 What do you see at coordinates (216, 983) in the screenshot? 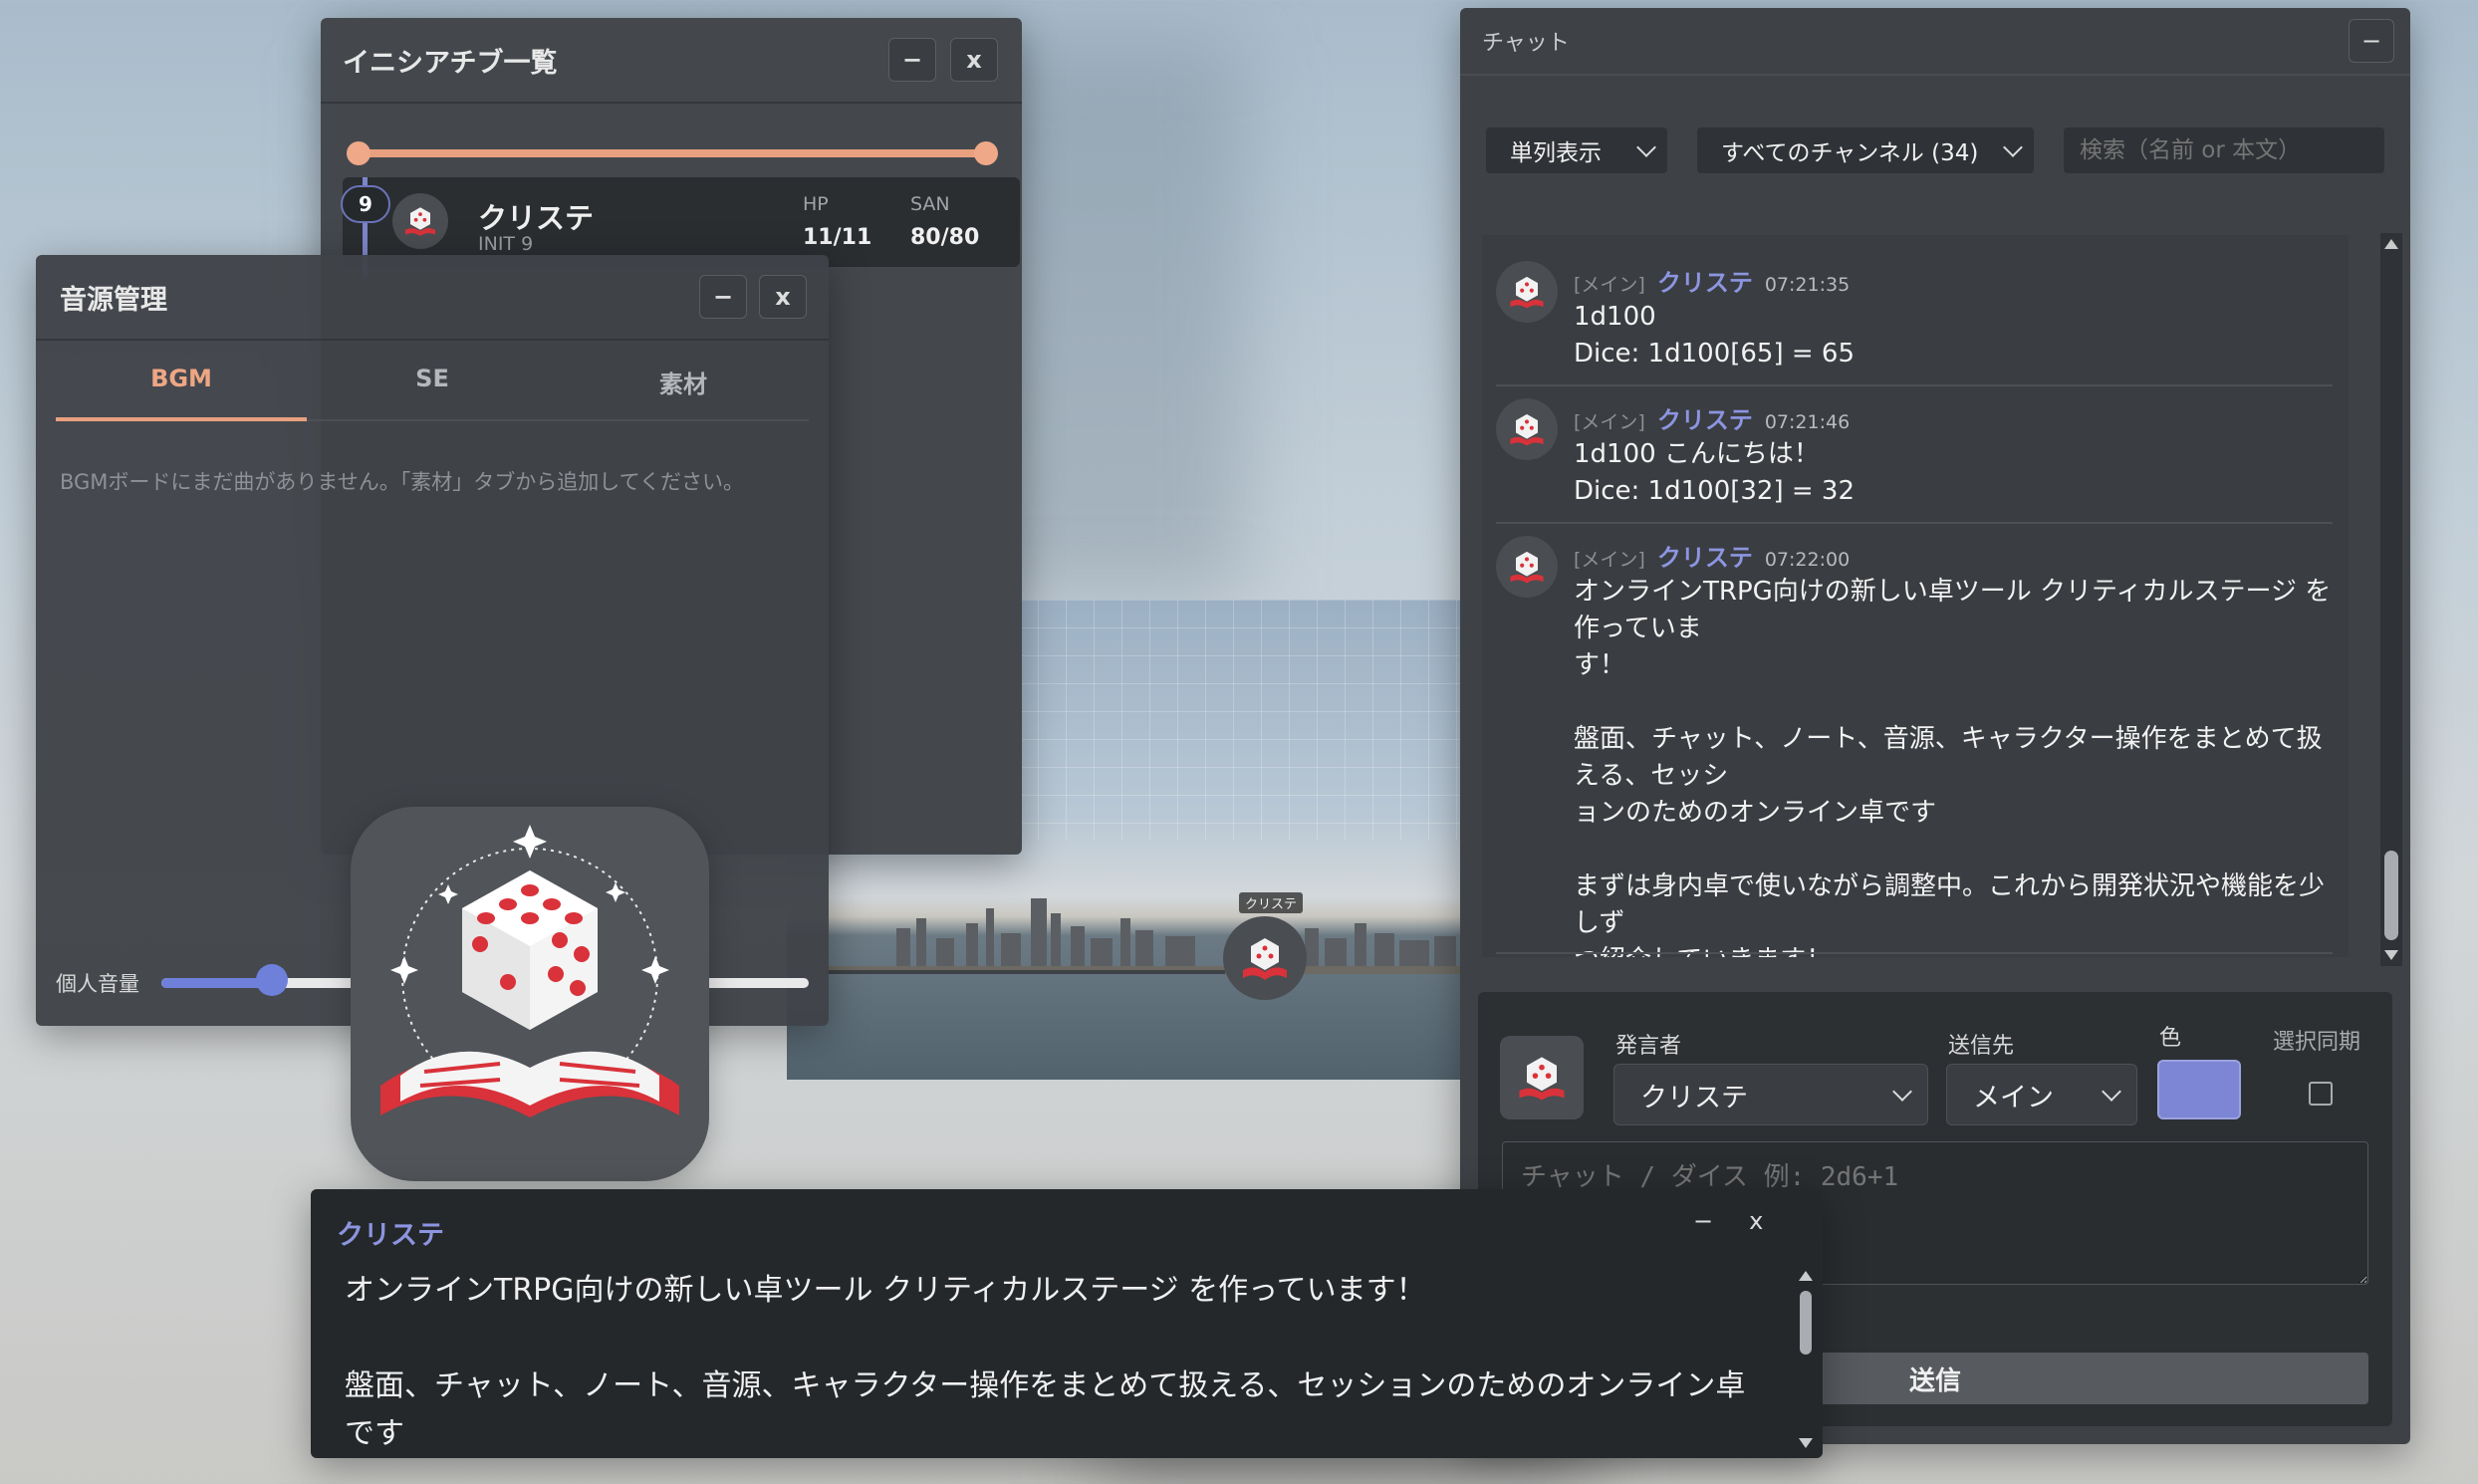
I see `volume-fill` at bounding box center [216, 983].